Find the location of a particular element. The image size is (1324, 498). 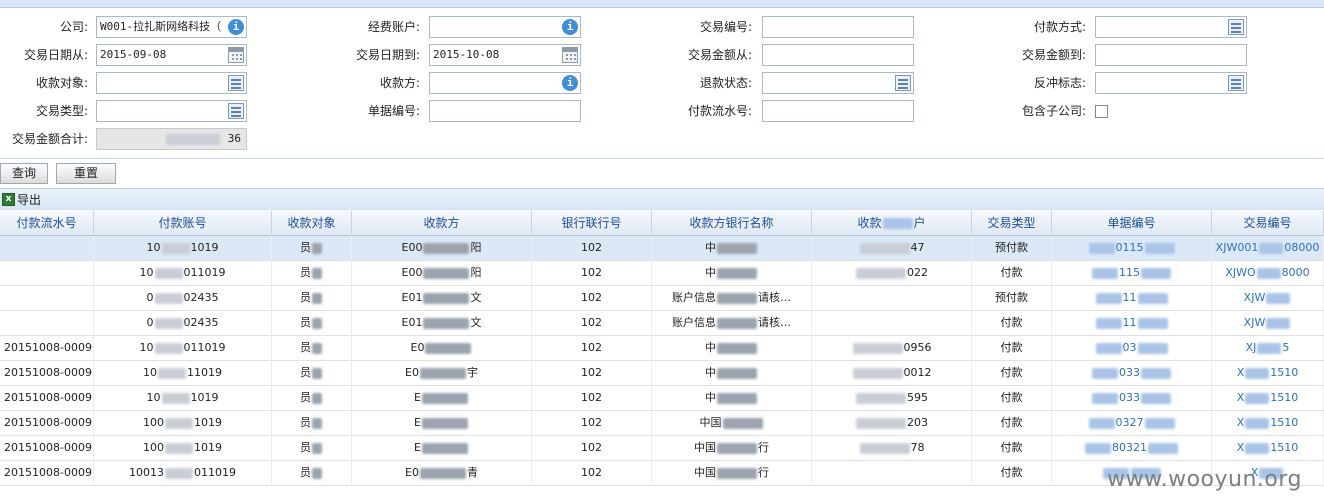

table-cell: 20151008-0009 is located at coordinates (47, 398).